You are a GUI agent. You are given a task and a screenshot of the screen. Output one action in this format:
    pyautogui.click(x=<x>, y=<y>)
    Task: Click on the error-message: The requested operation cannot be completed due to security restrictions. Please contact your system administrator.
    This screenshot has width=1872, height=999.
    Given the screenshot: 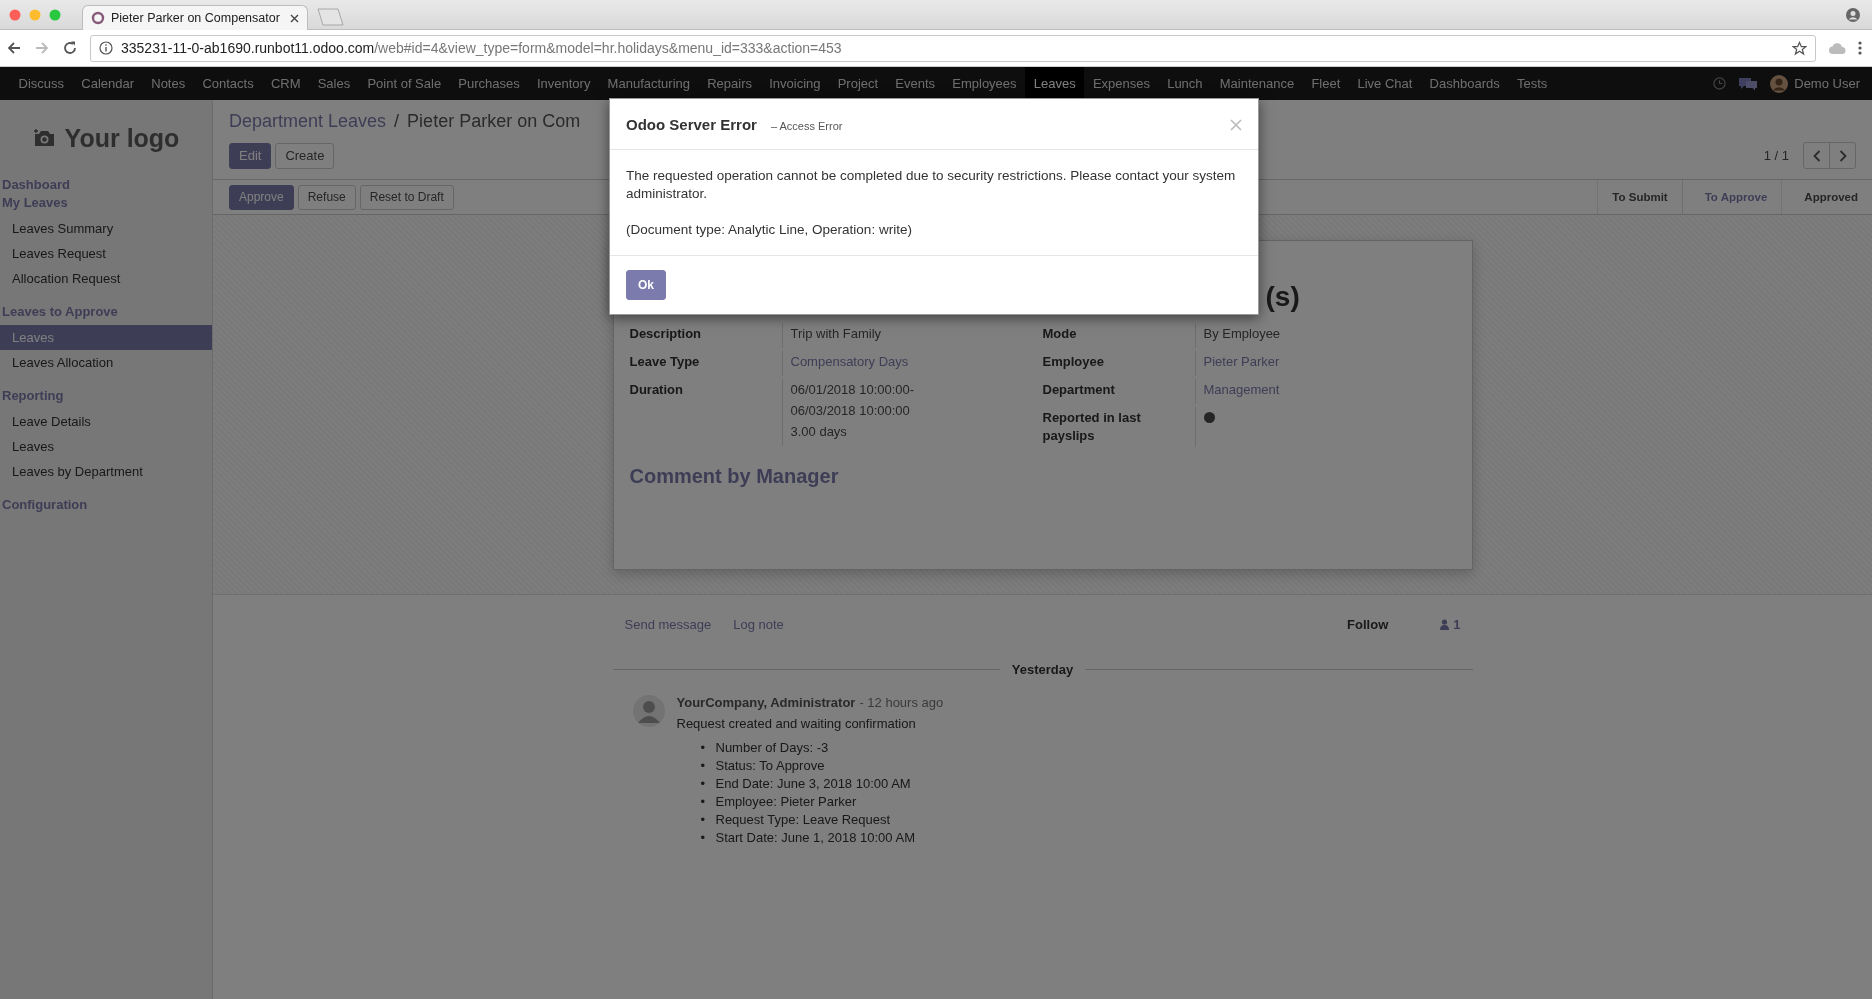 What is the action you would take?
    pyautogui.click(x=931, y=185)
    